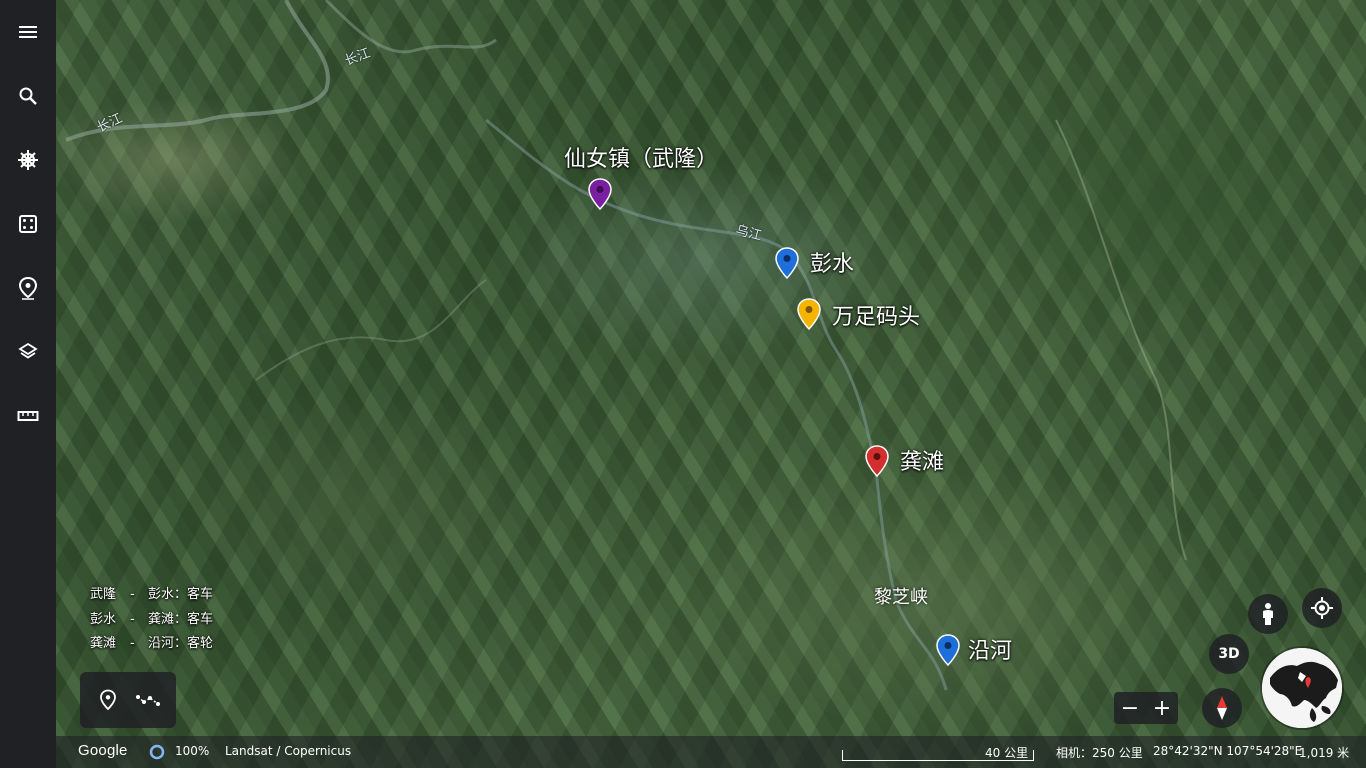  Describe the element at coordinates (1228, 751) in the screenshot. I see `cursor-coordinates: 28°42'32"N 107°54'28"E` at that location.